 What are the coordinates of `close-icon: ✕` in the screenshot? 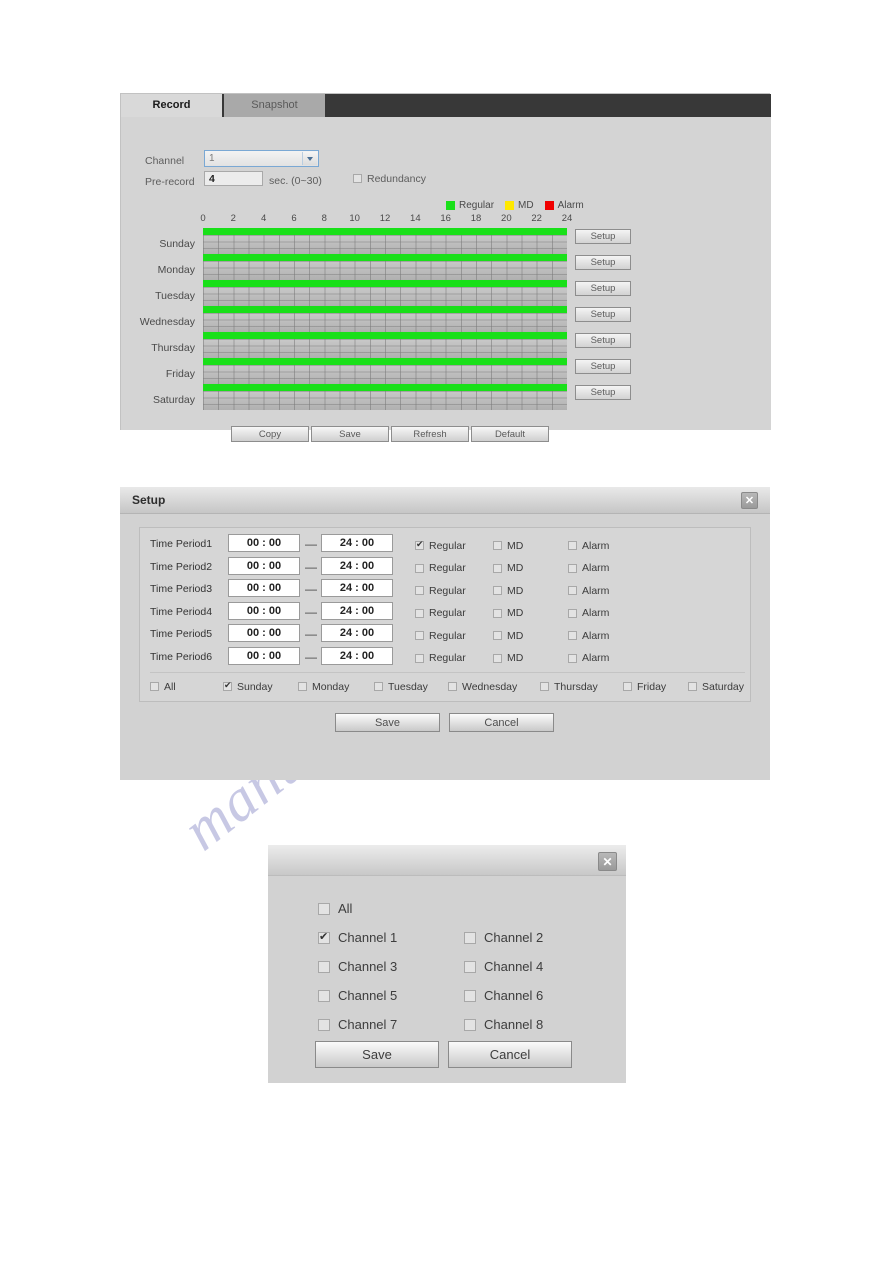 It's located at (607, 861).